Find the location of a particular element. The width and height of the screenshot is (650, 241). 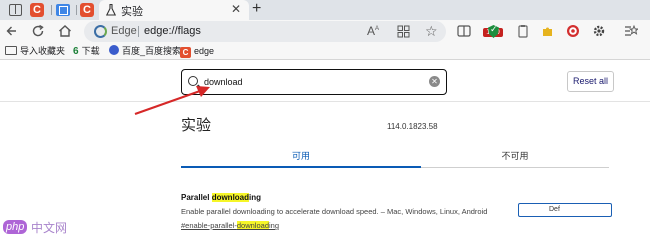

watermark-logo: php is located at coordinates (15, 227).